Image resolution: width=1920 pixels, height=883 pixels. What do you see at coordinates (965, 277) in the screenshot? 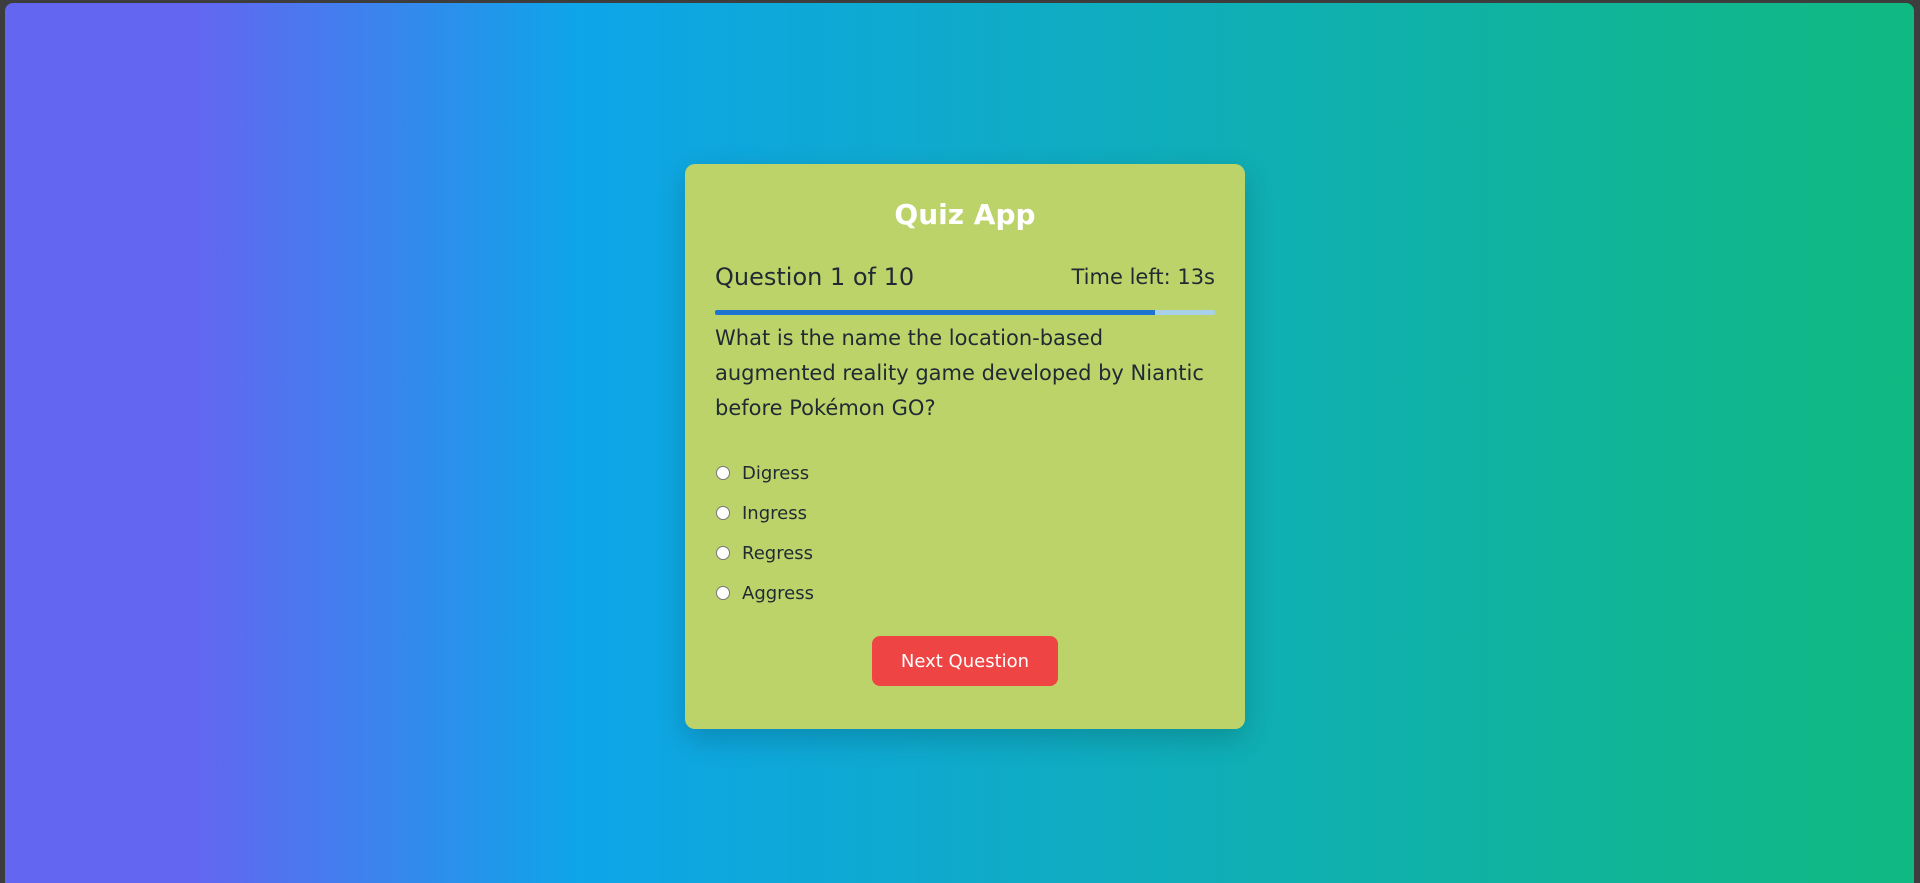
I see `quiz-meta-row: Question 1 of 10 Time left: 13s` at bounding box center [965, 277].